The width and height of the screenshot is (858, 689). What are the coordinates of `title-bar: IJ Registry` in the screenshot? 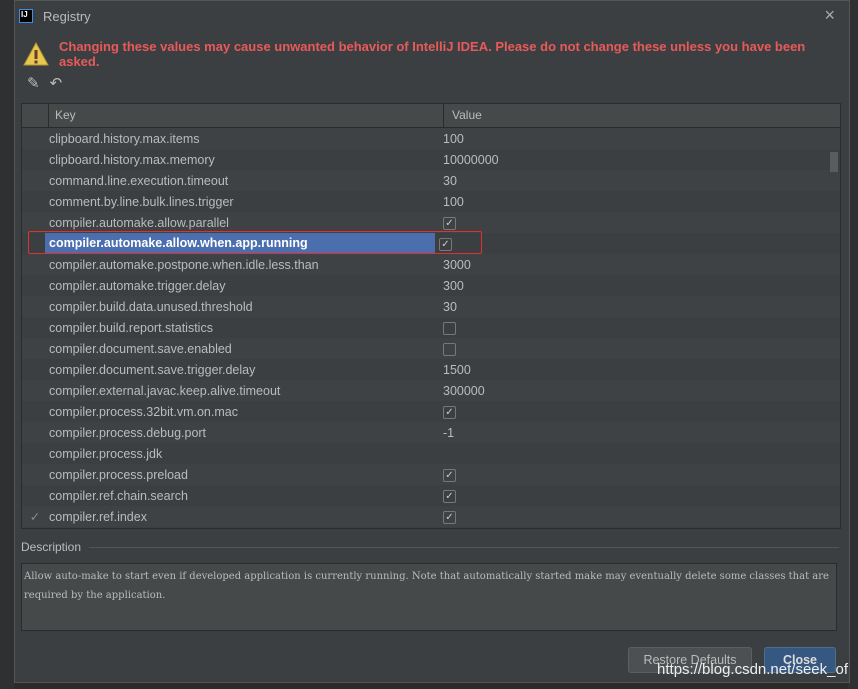 It's located at (55, 16).